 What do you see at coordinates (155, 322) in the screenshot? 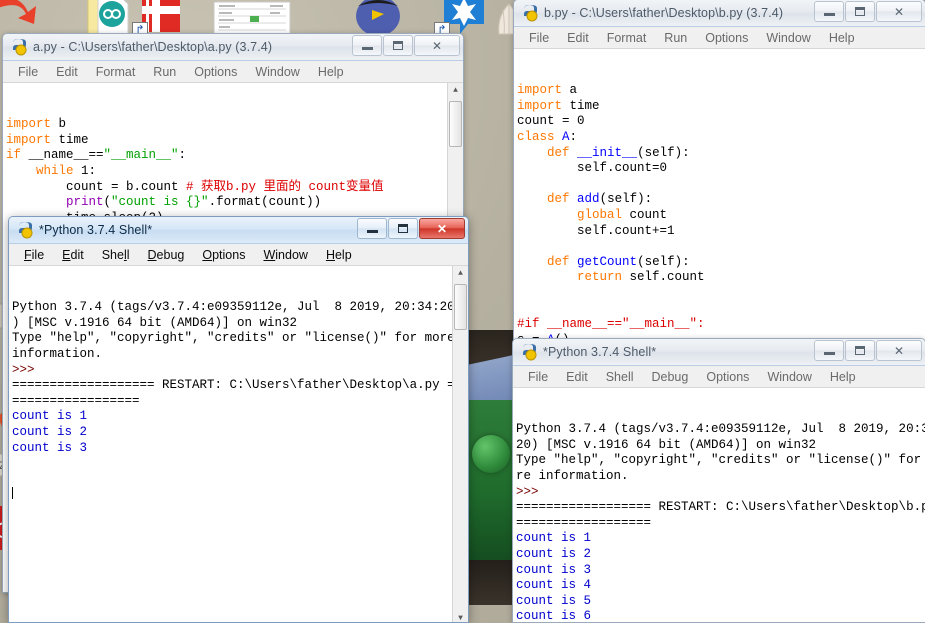
I see `code-line: ) [MSC v.1916 64 bit (AMD64)] on win32` at bounding box center [155, 322].